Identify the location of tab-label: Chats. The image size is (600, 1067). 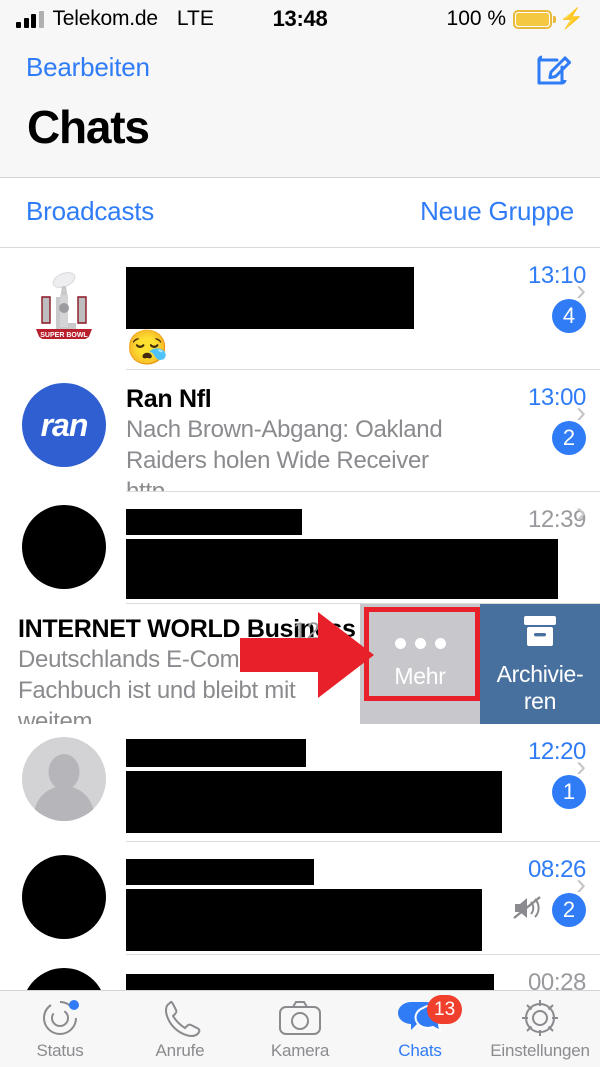
(420, 1050).